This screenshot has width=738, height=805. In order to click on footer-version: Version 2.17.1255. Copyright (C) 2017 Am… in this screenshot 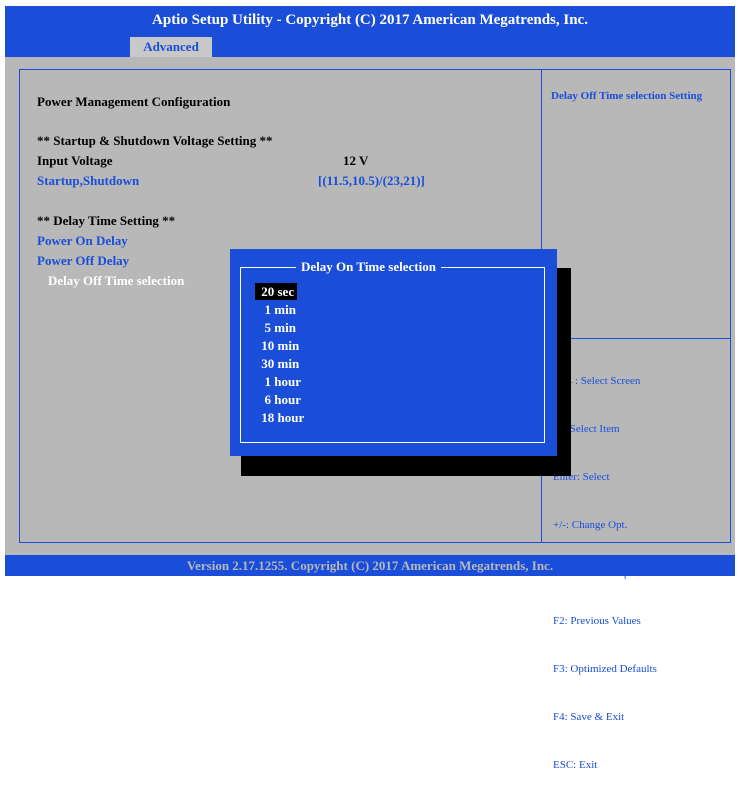, I will do `click(370, 565)`.